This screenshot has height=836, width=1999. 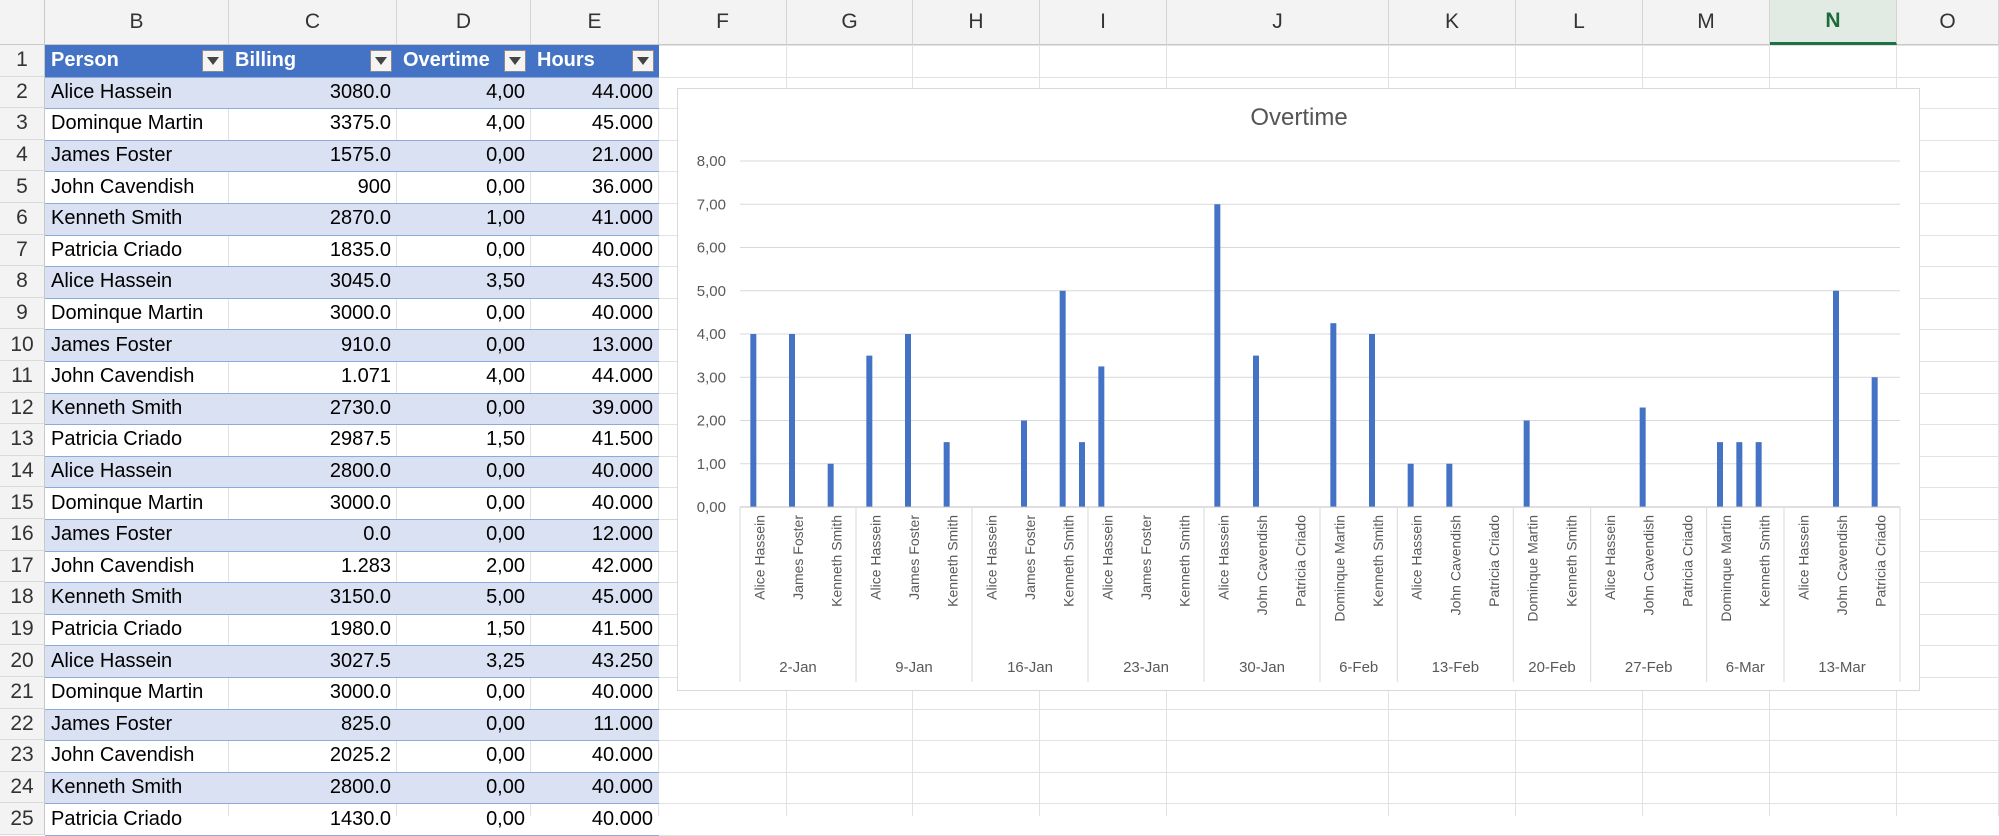 What do you see at coordinates (313, 567) in the screenshot?
I see `cell-billing: 1.283` at bounding box center [313, 567].